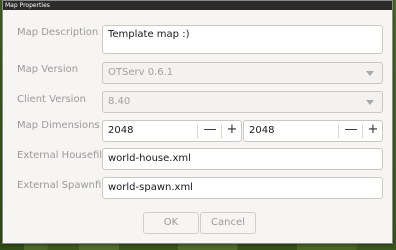 The height and width of the screenshot is (250, 396). What do you see at coordinates (58, 32) in the screenshot?
I see `map-description-label: Map Description` at bounding box center [58, 32].